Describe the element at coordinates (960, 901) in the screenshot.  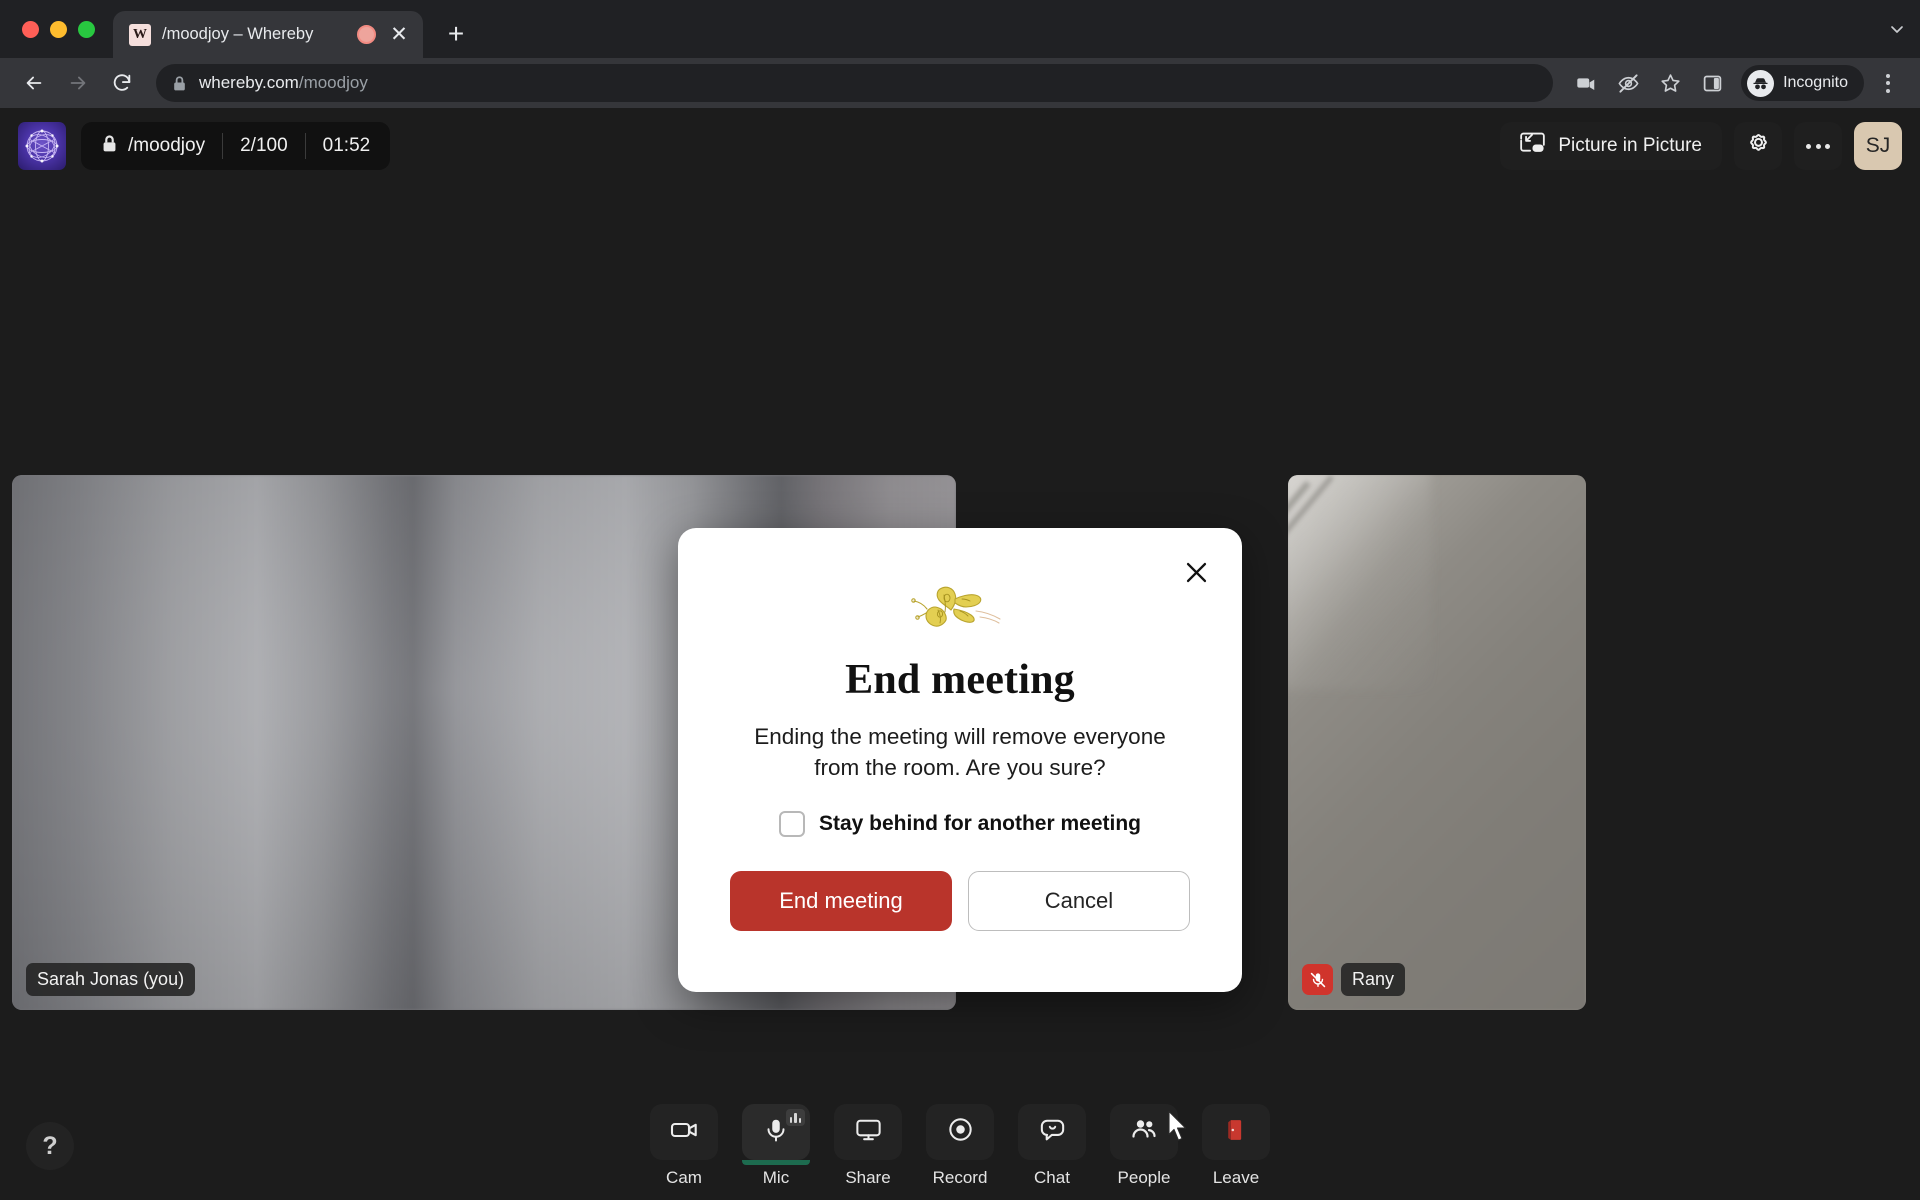
I see `dialog-actions: End meeting Cancel` at that location.